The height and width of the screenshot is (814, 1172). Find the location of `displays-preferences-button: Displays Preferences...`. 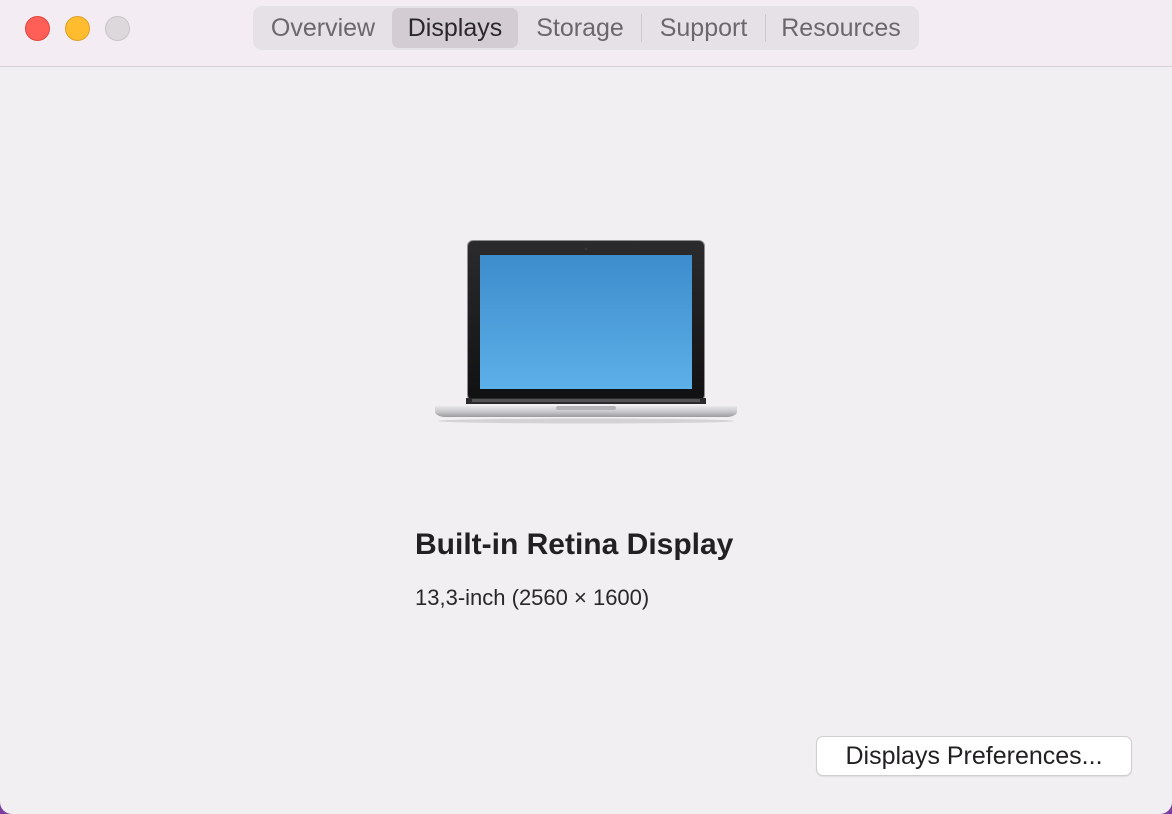

displays-preferences-button: Displays Preferences... is located at coordinates (974, 756).